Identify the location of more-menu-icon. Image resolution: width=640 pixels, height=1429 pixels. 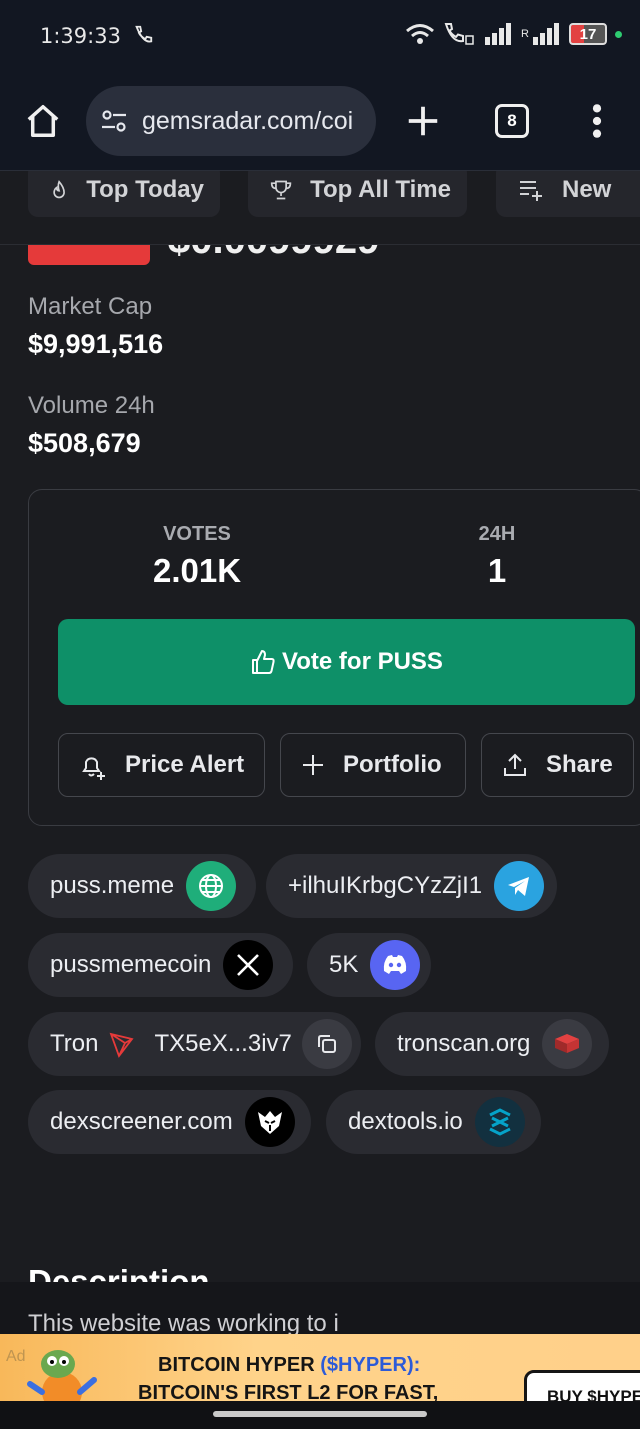
(597, 121).